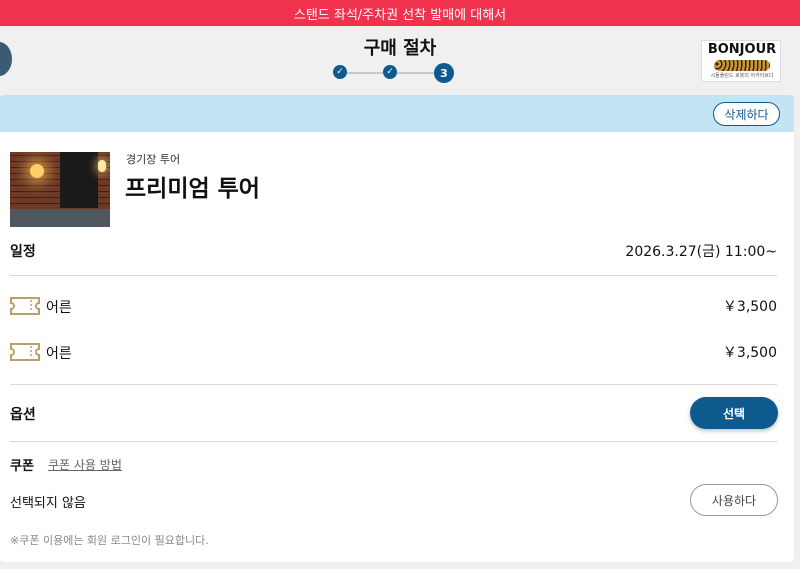 The height and width of the screenshot is (569, 800). I want to click on coupon-help-link: 쿠폰 사용 방법, so click(85, 464).